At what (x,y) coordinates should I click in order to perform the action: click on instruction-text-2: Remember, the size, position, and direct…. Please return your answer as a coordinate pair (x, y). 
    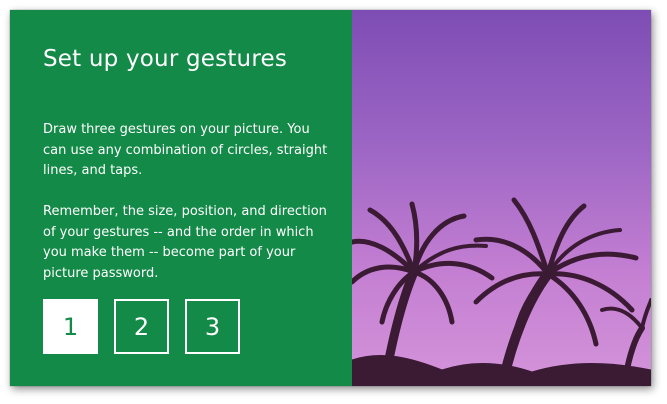
    Looking at the image, I should click on (185, 242).